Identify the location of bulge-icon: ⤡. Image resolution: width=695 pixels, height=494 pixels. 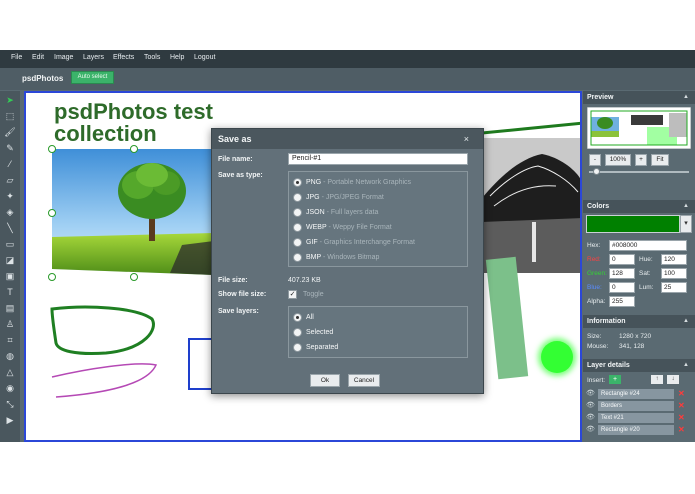
(10, 404).